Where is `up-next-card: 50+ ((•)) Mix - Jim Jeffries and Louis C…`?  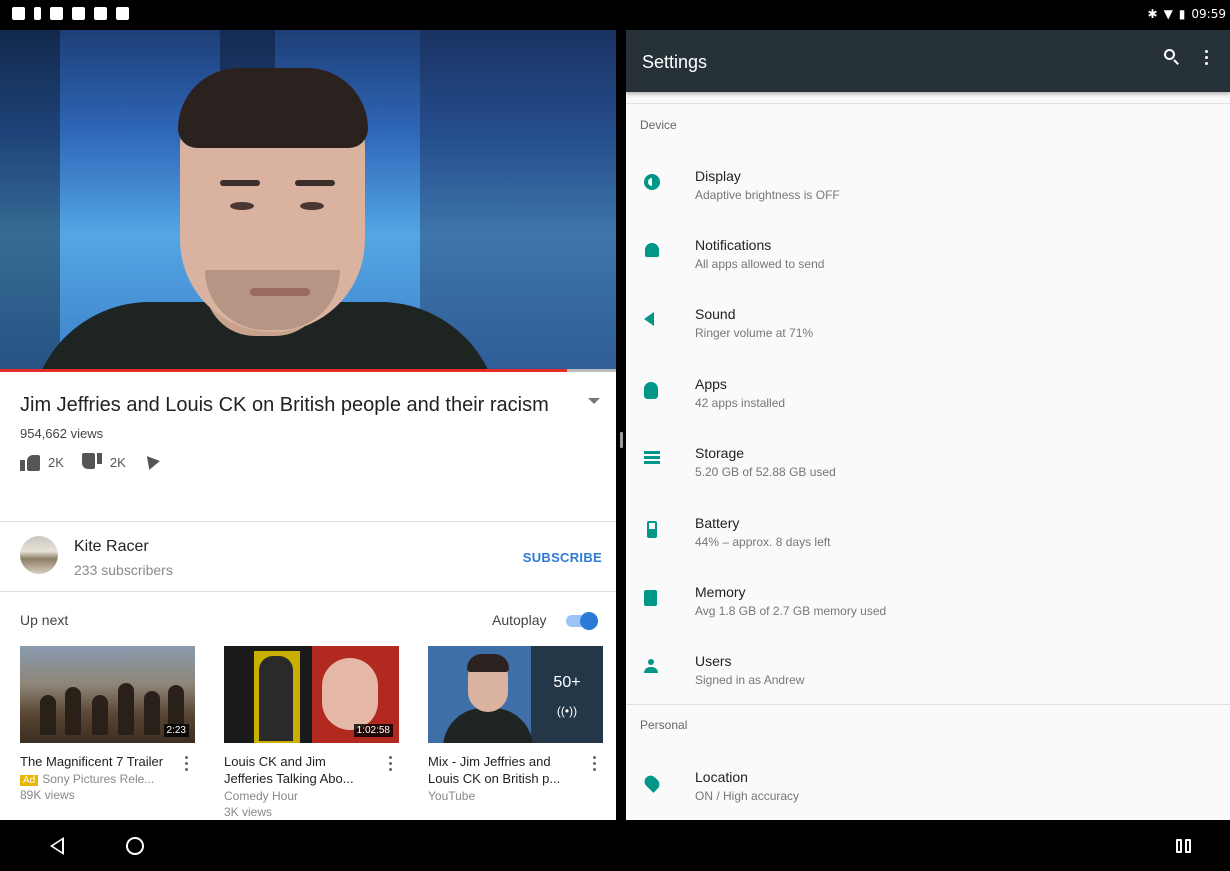 up-next-card: 50+ ((•)) Mix - Jim Jeffries and Louis C… is located at coordinates (515, 724).